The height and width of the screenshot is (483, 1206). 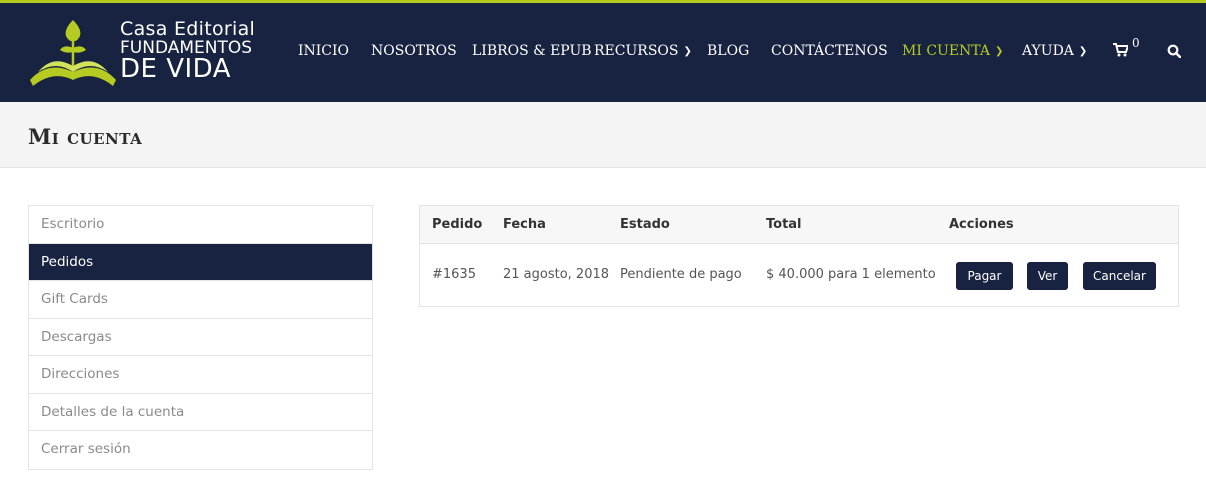 What do you see at coordinates (603, 135) in the screenshot?
I see `page-title-bar: Mi cuenta` at bounding box center [603, 135].